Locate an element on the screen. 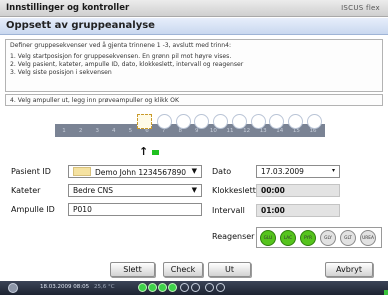 The width and height of the screenshot is (388, 295). ampoule-id-input: P010 is located at coordinates (135, 209).